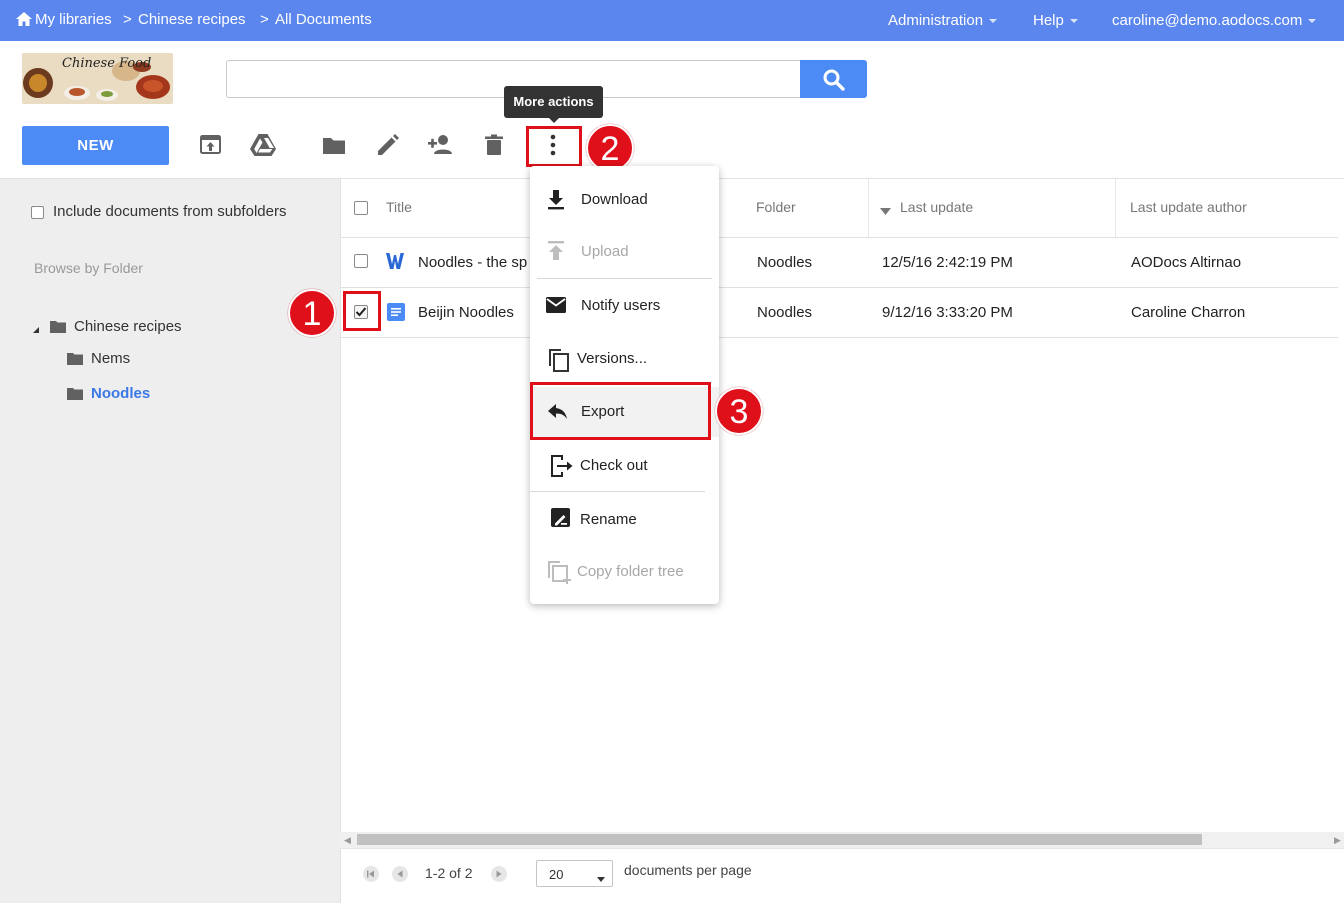  I want to click on checkout-icon, so click(560, 465).